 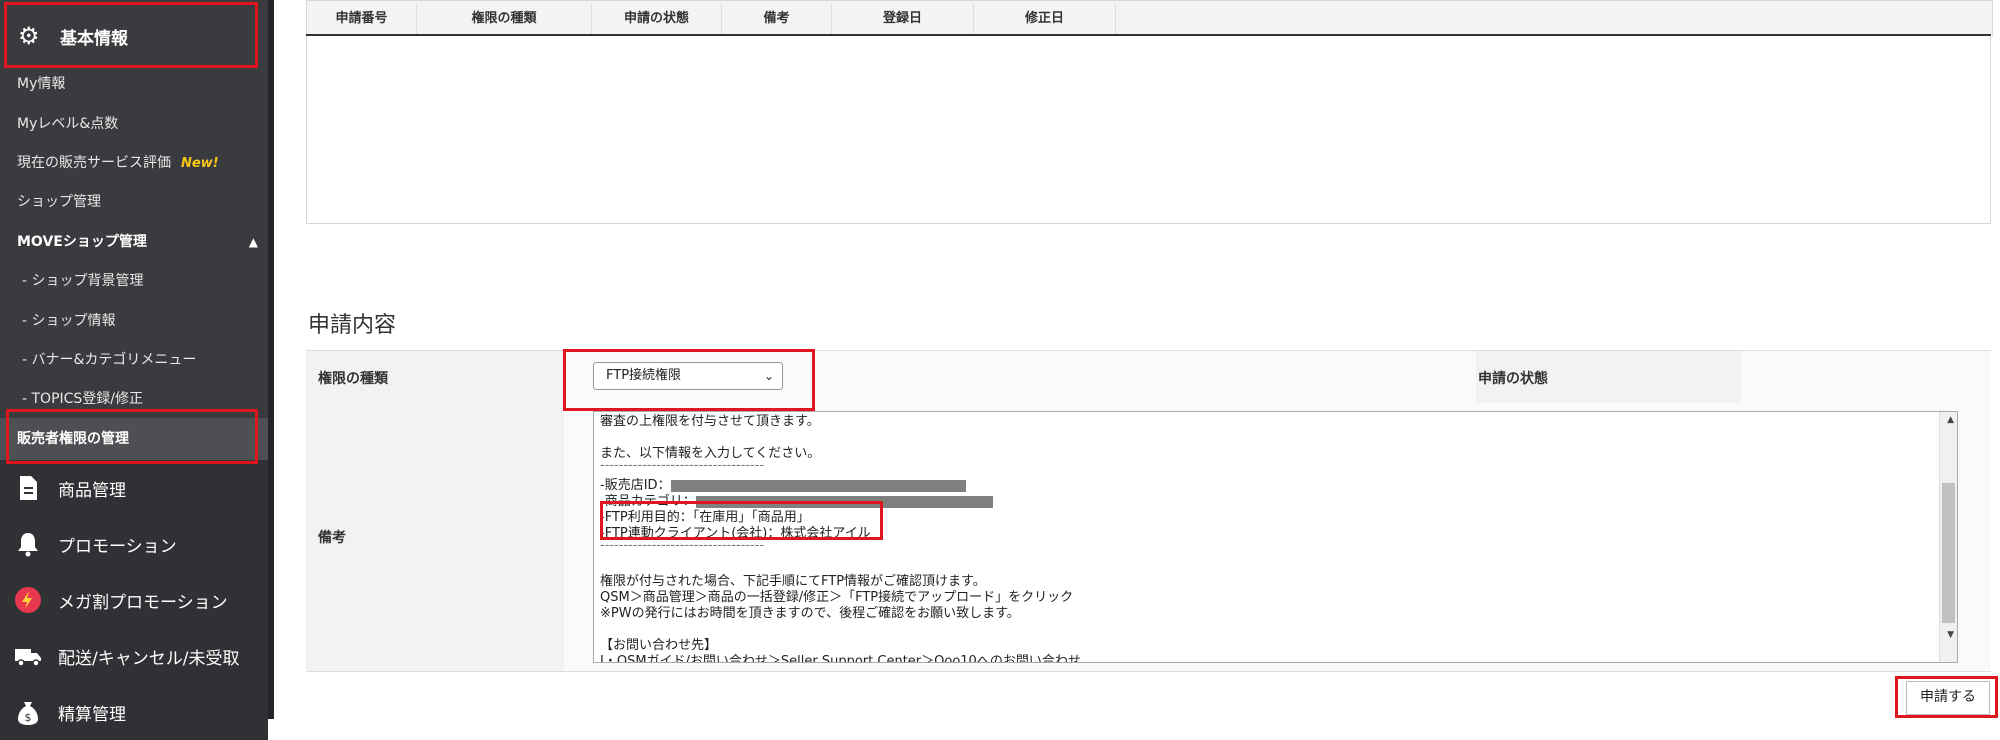 What do you see at coordinates (134, 202) in the screenshot?
I see `sidebar-item-shop-management: ショップ管理` at bounding box center [134, 202].